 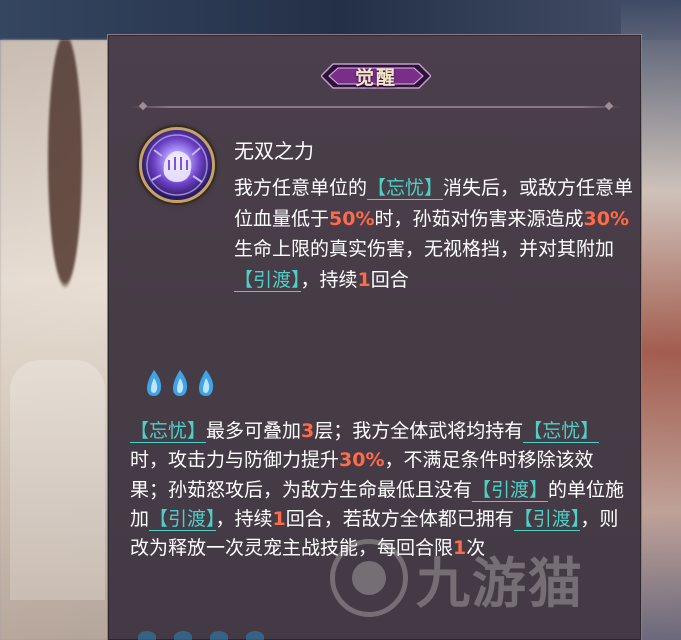 What do you see at coordinates (419, 431) in the screenshot?
I see `description-text: 层；我方全体武将均持有` at bounding box center [419, 431].